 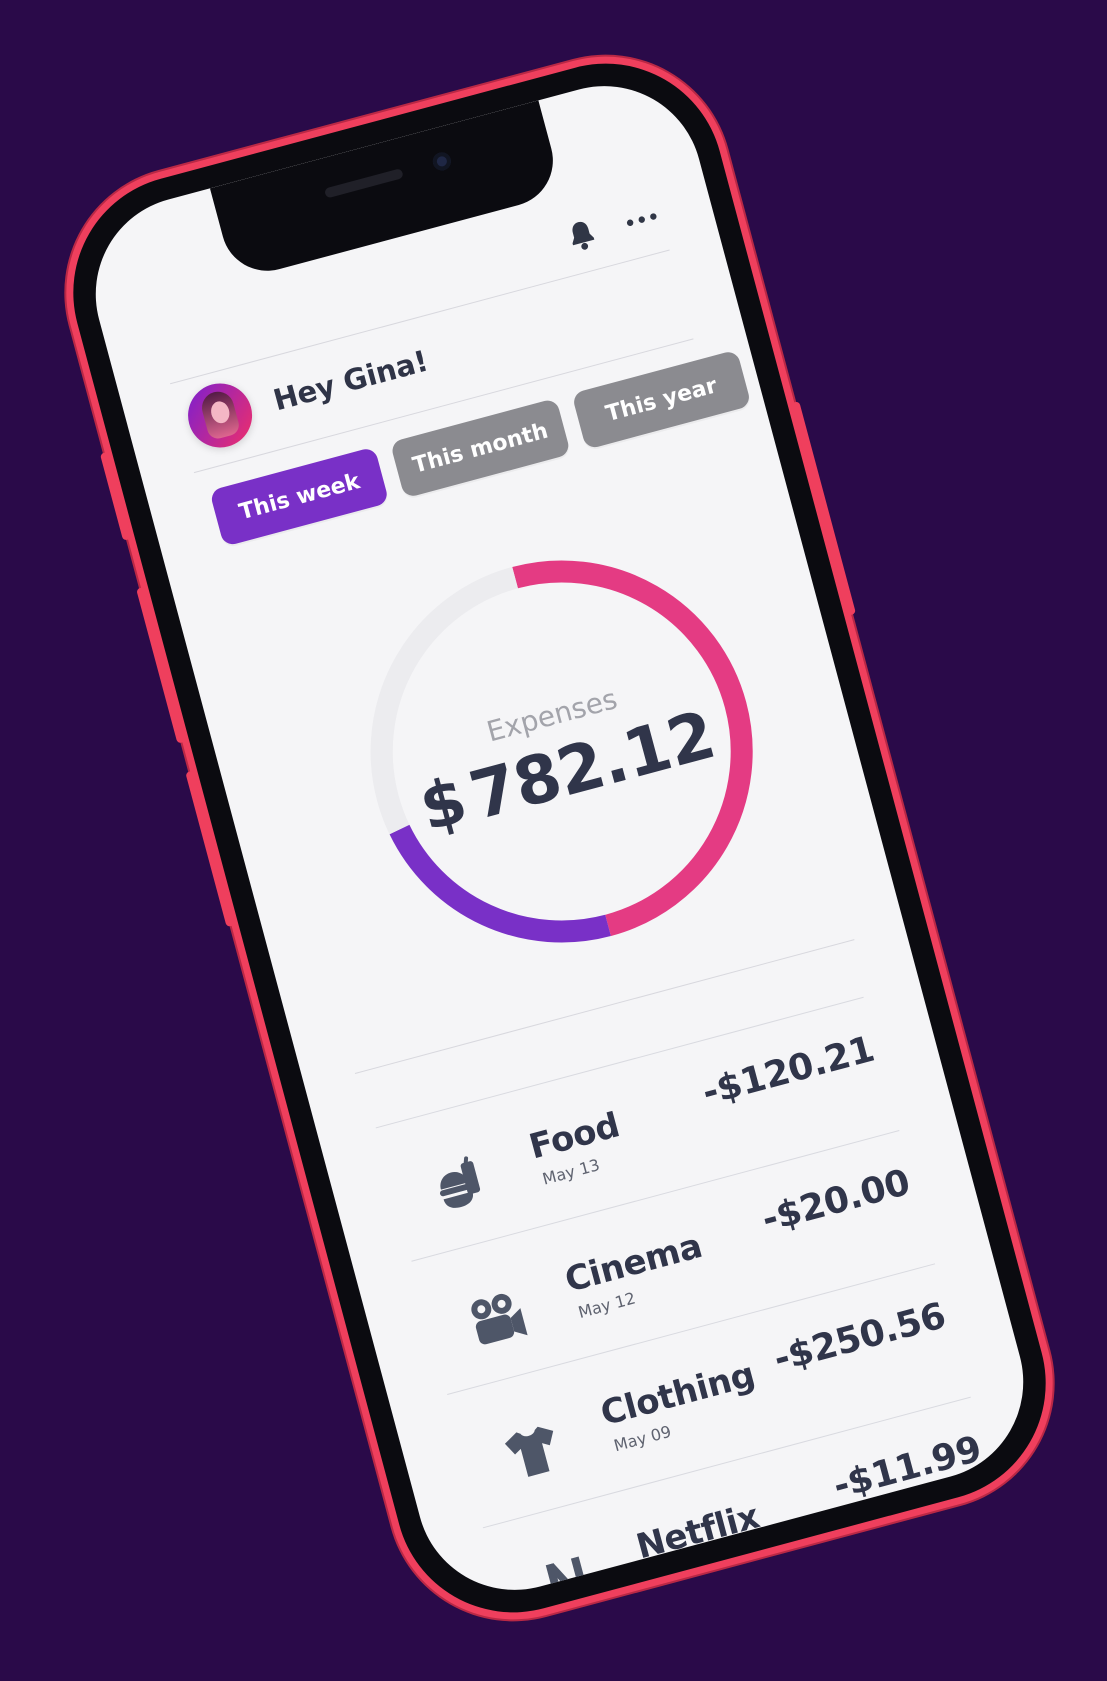 I want to click on more-icon, so click(x=641, y=219).